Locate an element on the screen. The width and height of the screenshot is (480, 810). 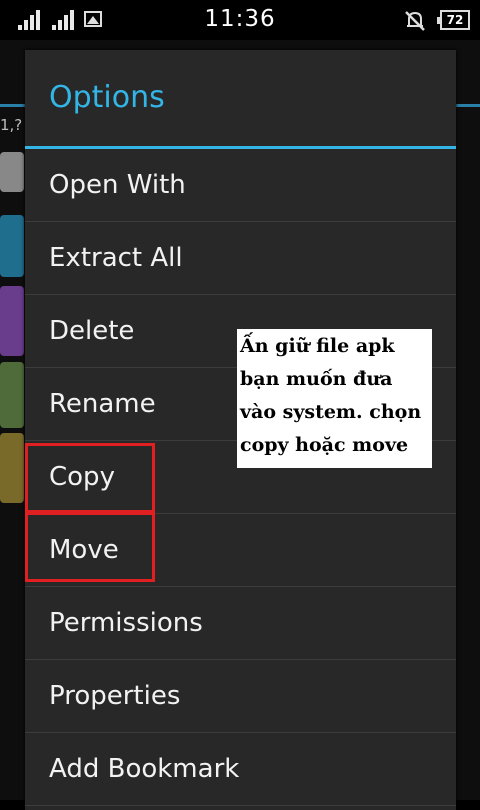
menu-item-add-bookmark: Add Bookmark is located at coordinates (240, 769).